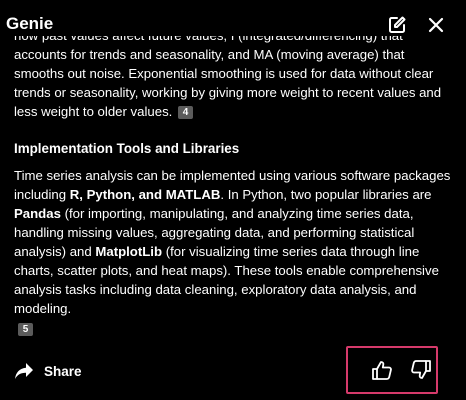 Image resolution: width=466 pixels, height=400 pixels. I want to click on new-chat-button, so click(397, 25).